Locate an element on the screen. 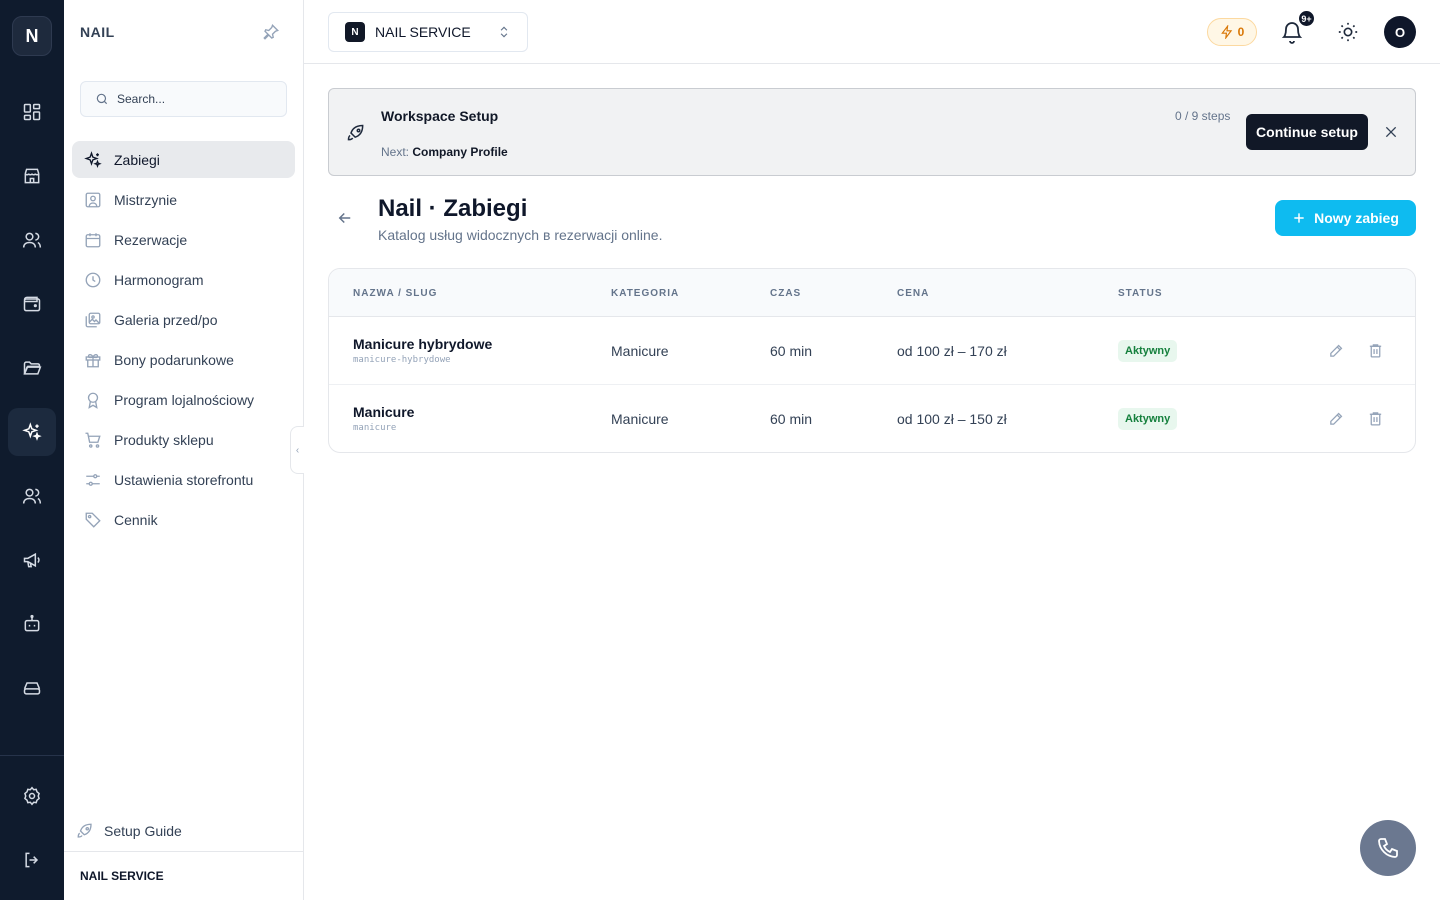  phone-icon is located at coordinates (1388, 848).